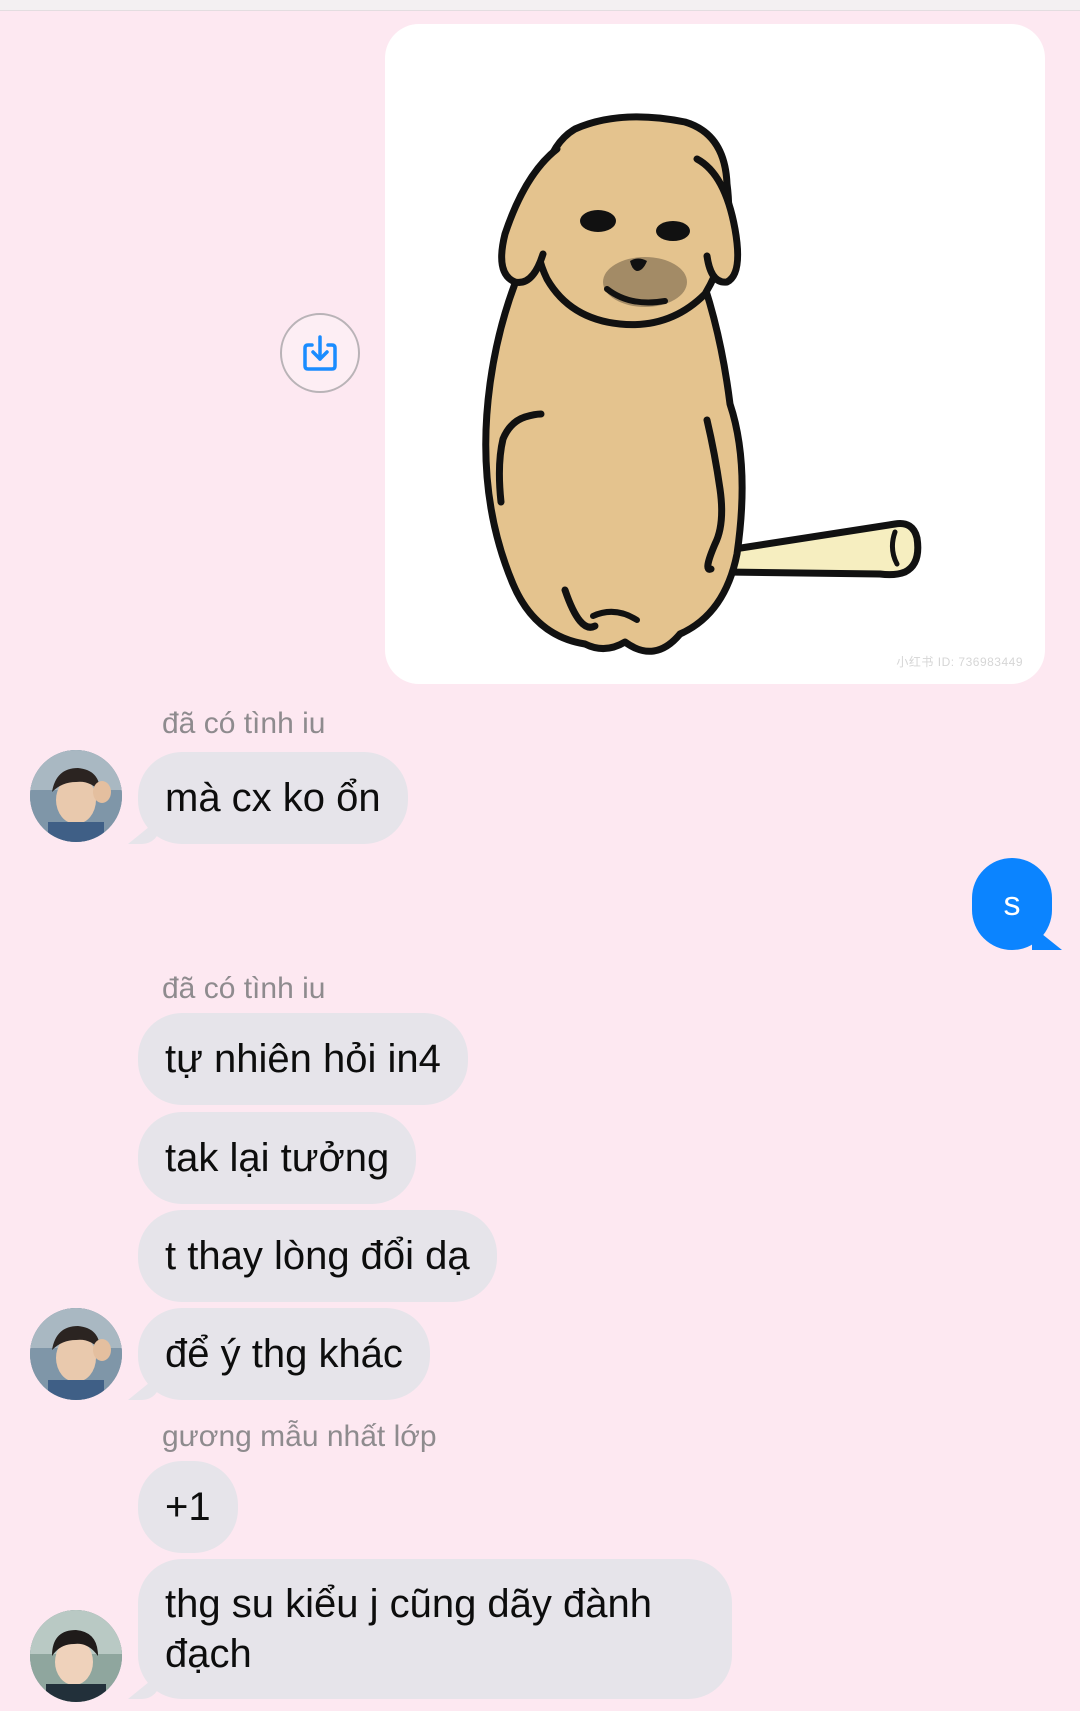 This screenshot has height=1711, width=1080. I want to click on save-image-button, so click(320, 353).